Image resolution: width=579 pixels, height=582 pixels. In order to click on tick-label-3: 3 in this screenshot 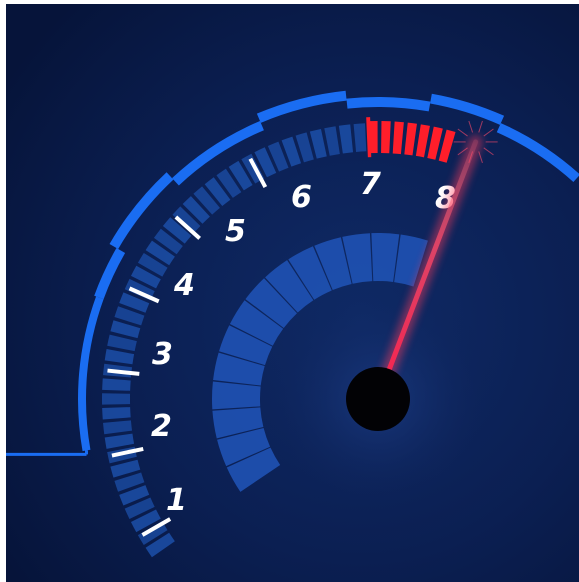, I will do `click(162, 354)`.